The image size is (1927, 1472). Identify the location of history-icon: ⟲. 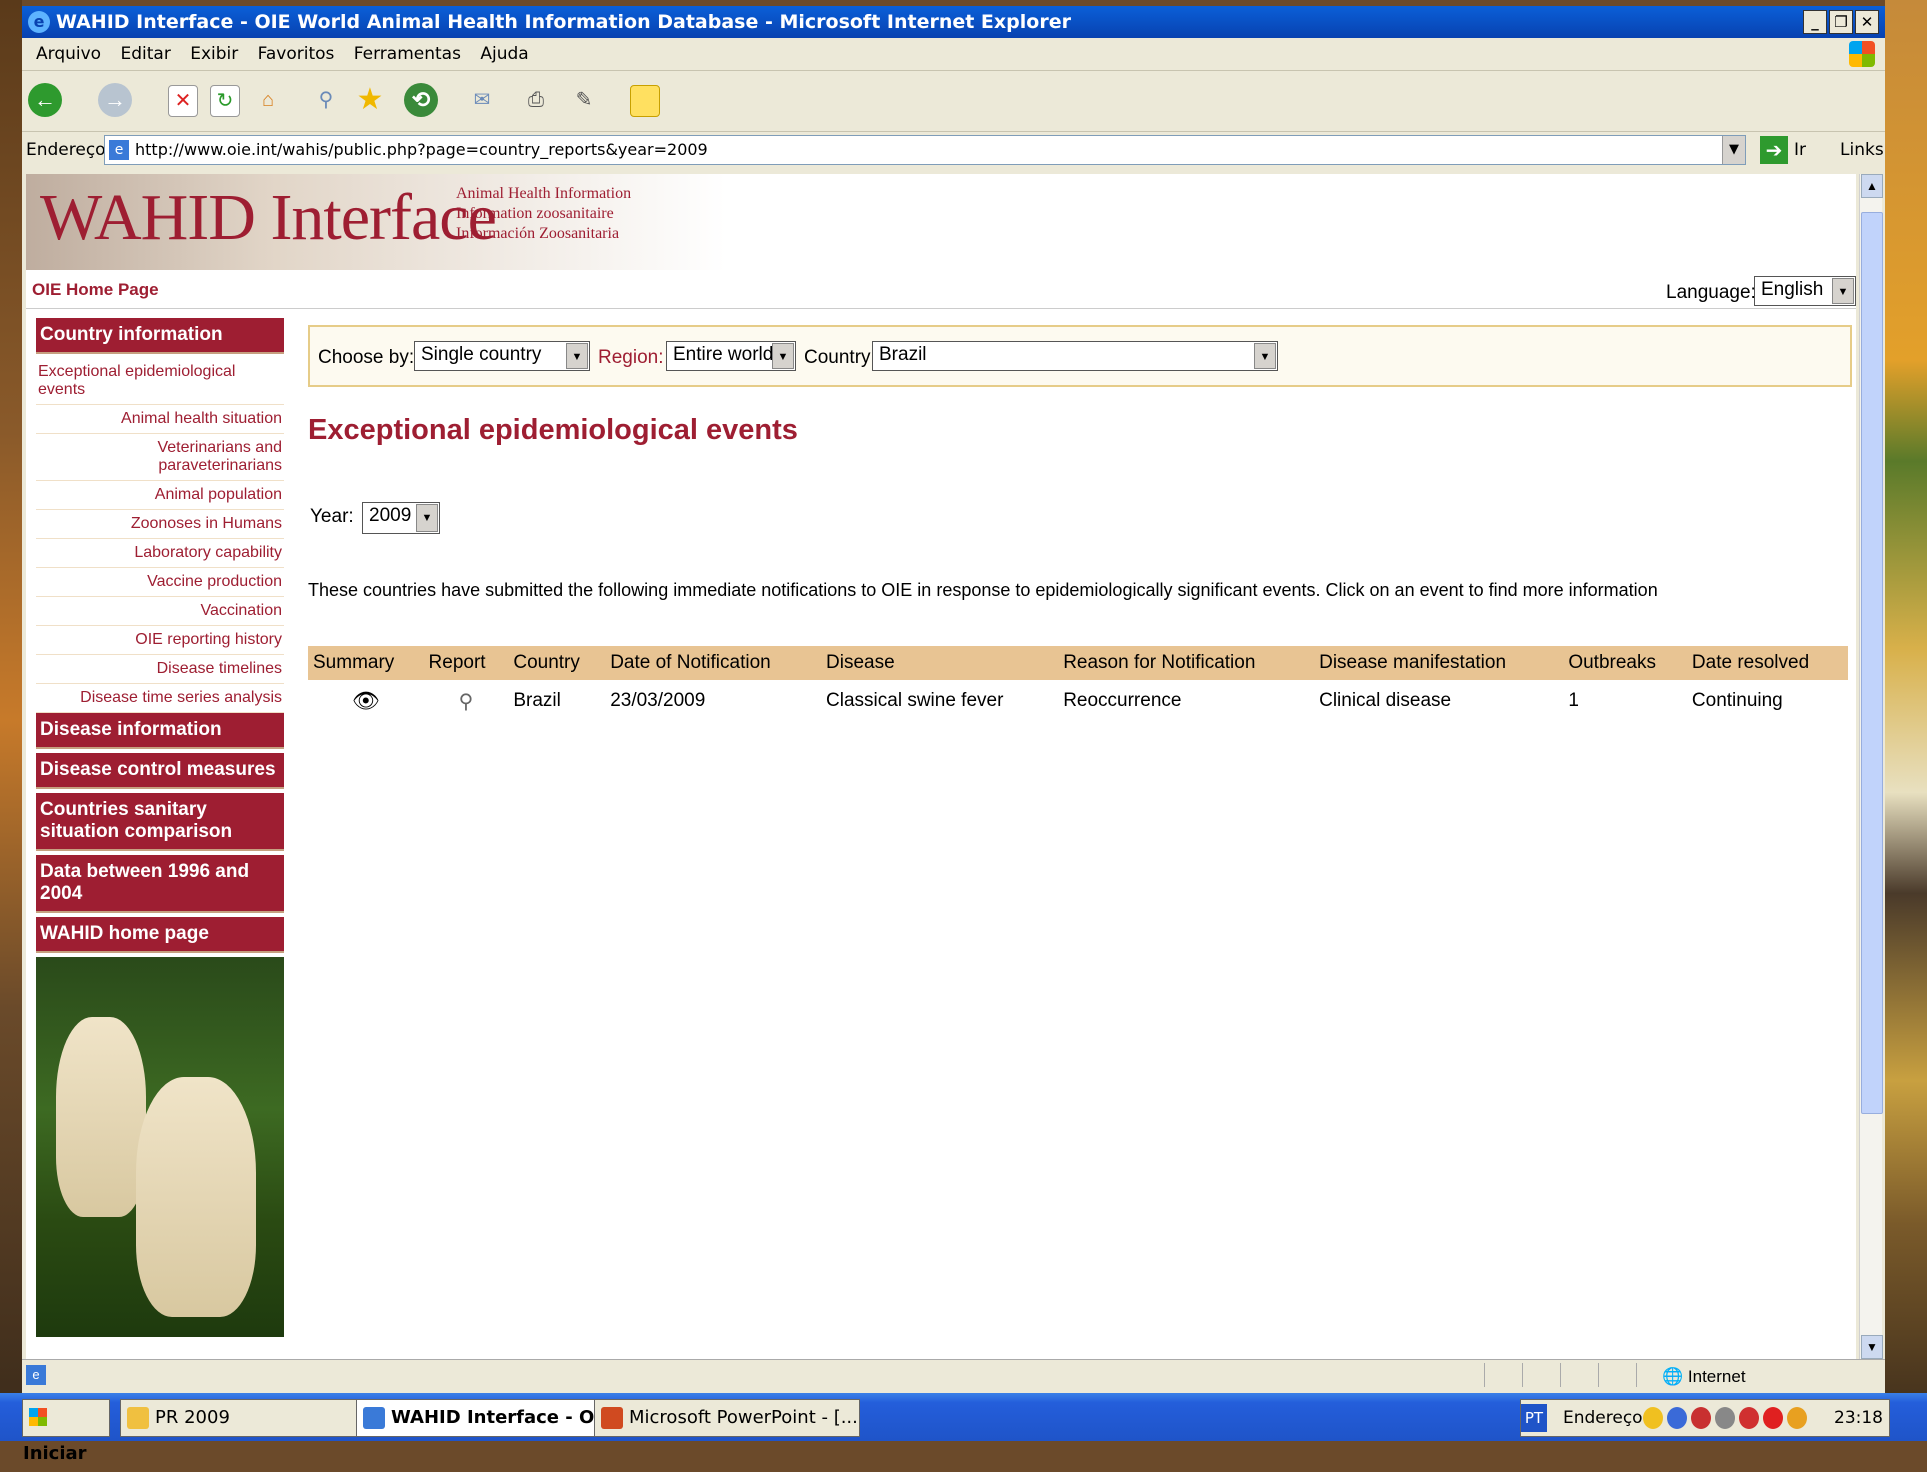
(421, 100).